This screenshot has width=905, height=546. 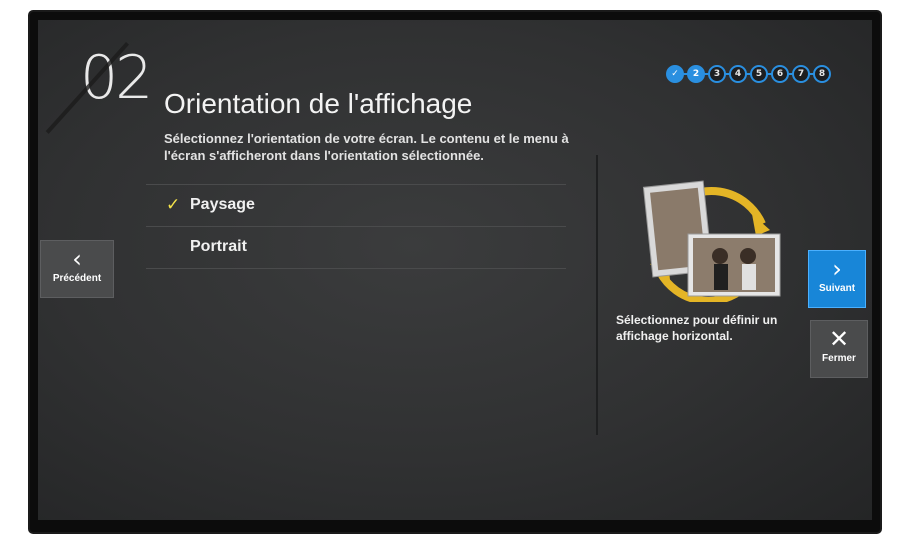 What do you see at coordinates (77, 259) in the screenshot?
I see `chevron-left-icon: ‹` at bounding box center [77, 259].